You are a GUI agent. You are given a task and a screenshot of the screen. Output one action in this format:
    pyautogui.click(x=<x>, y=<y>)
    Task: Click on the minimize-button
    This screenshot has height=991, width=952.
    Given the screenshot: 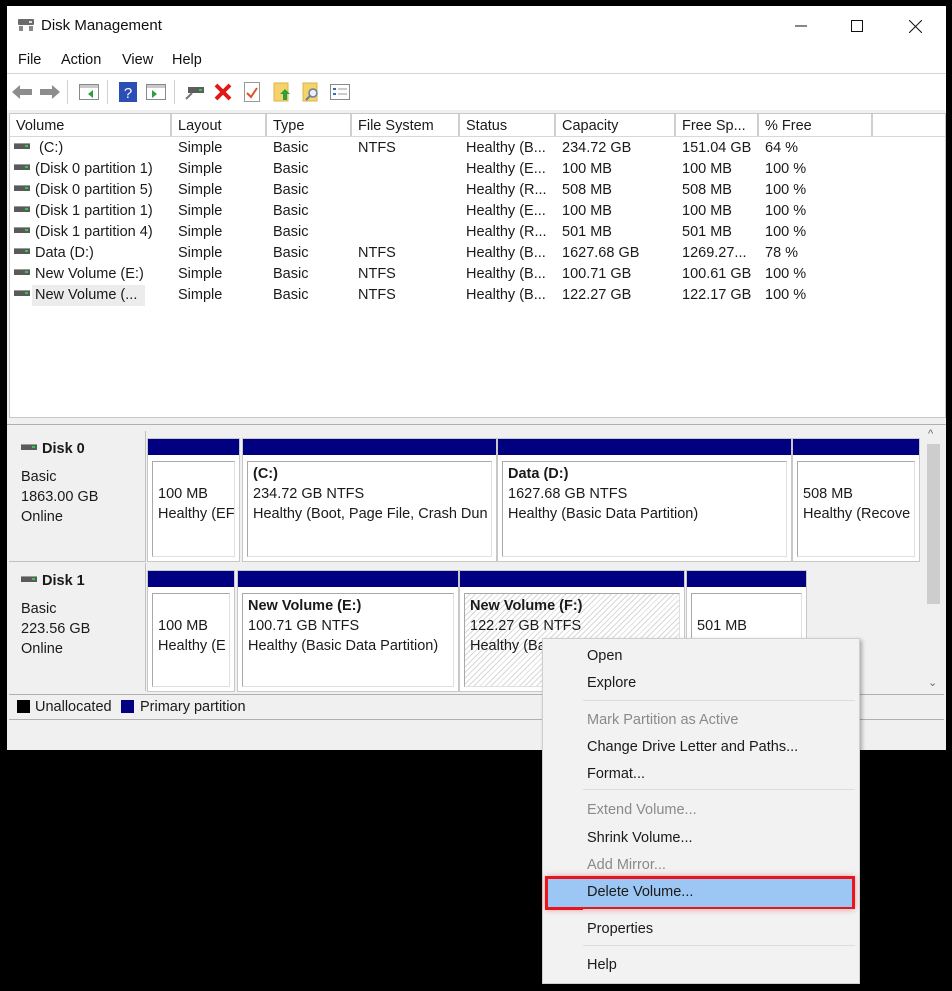 What is the action you would take?
    pyautogui.click(x=801, y=26)
    